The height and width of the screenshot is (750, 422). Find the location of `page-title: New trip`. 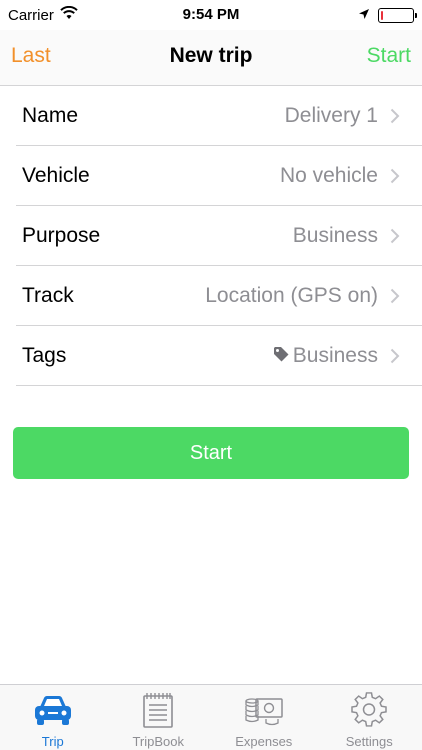

page-title: New trip is located at coordinates (211, 55).